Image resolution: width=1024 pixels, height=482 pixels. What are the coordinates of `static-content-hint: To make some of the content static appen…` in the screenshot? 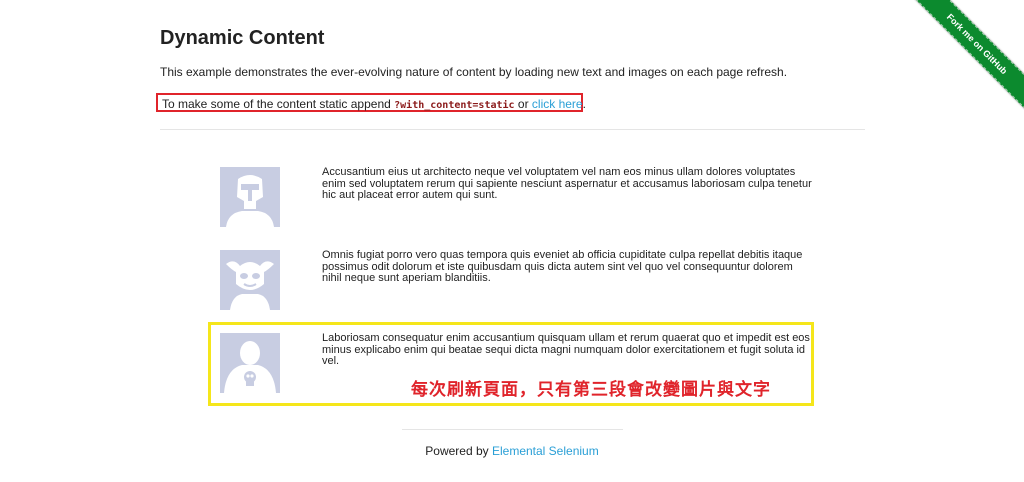 It's located at (371, 102).